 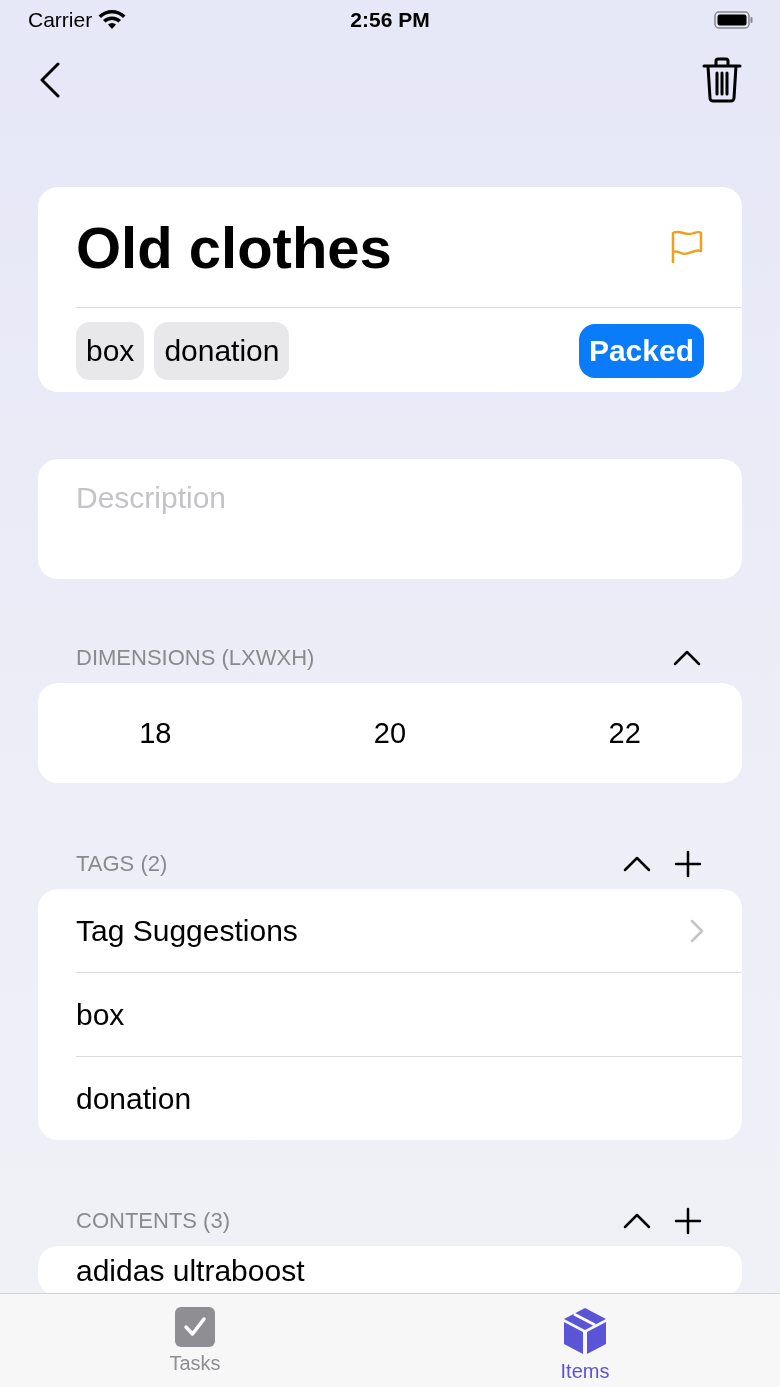 What do you see at coordinates (110, 351) in the screenshot?
I see `tag-chip: box` at bounding box center [110, 351].